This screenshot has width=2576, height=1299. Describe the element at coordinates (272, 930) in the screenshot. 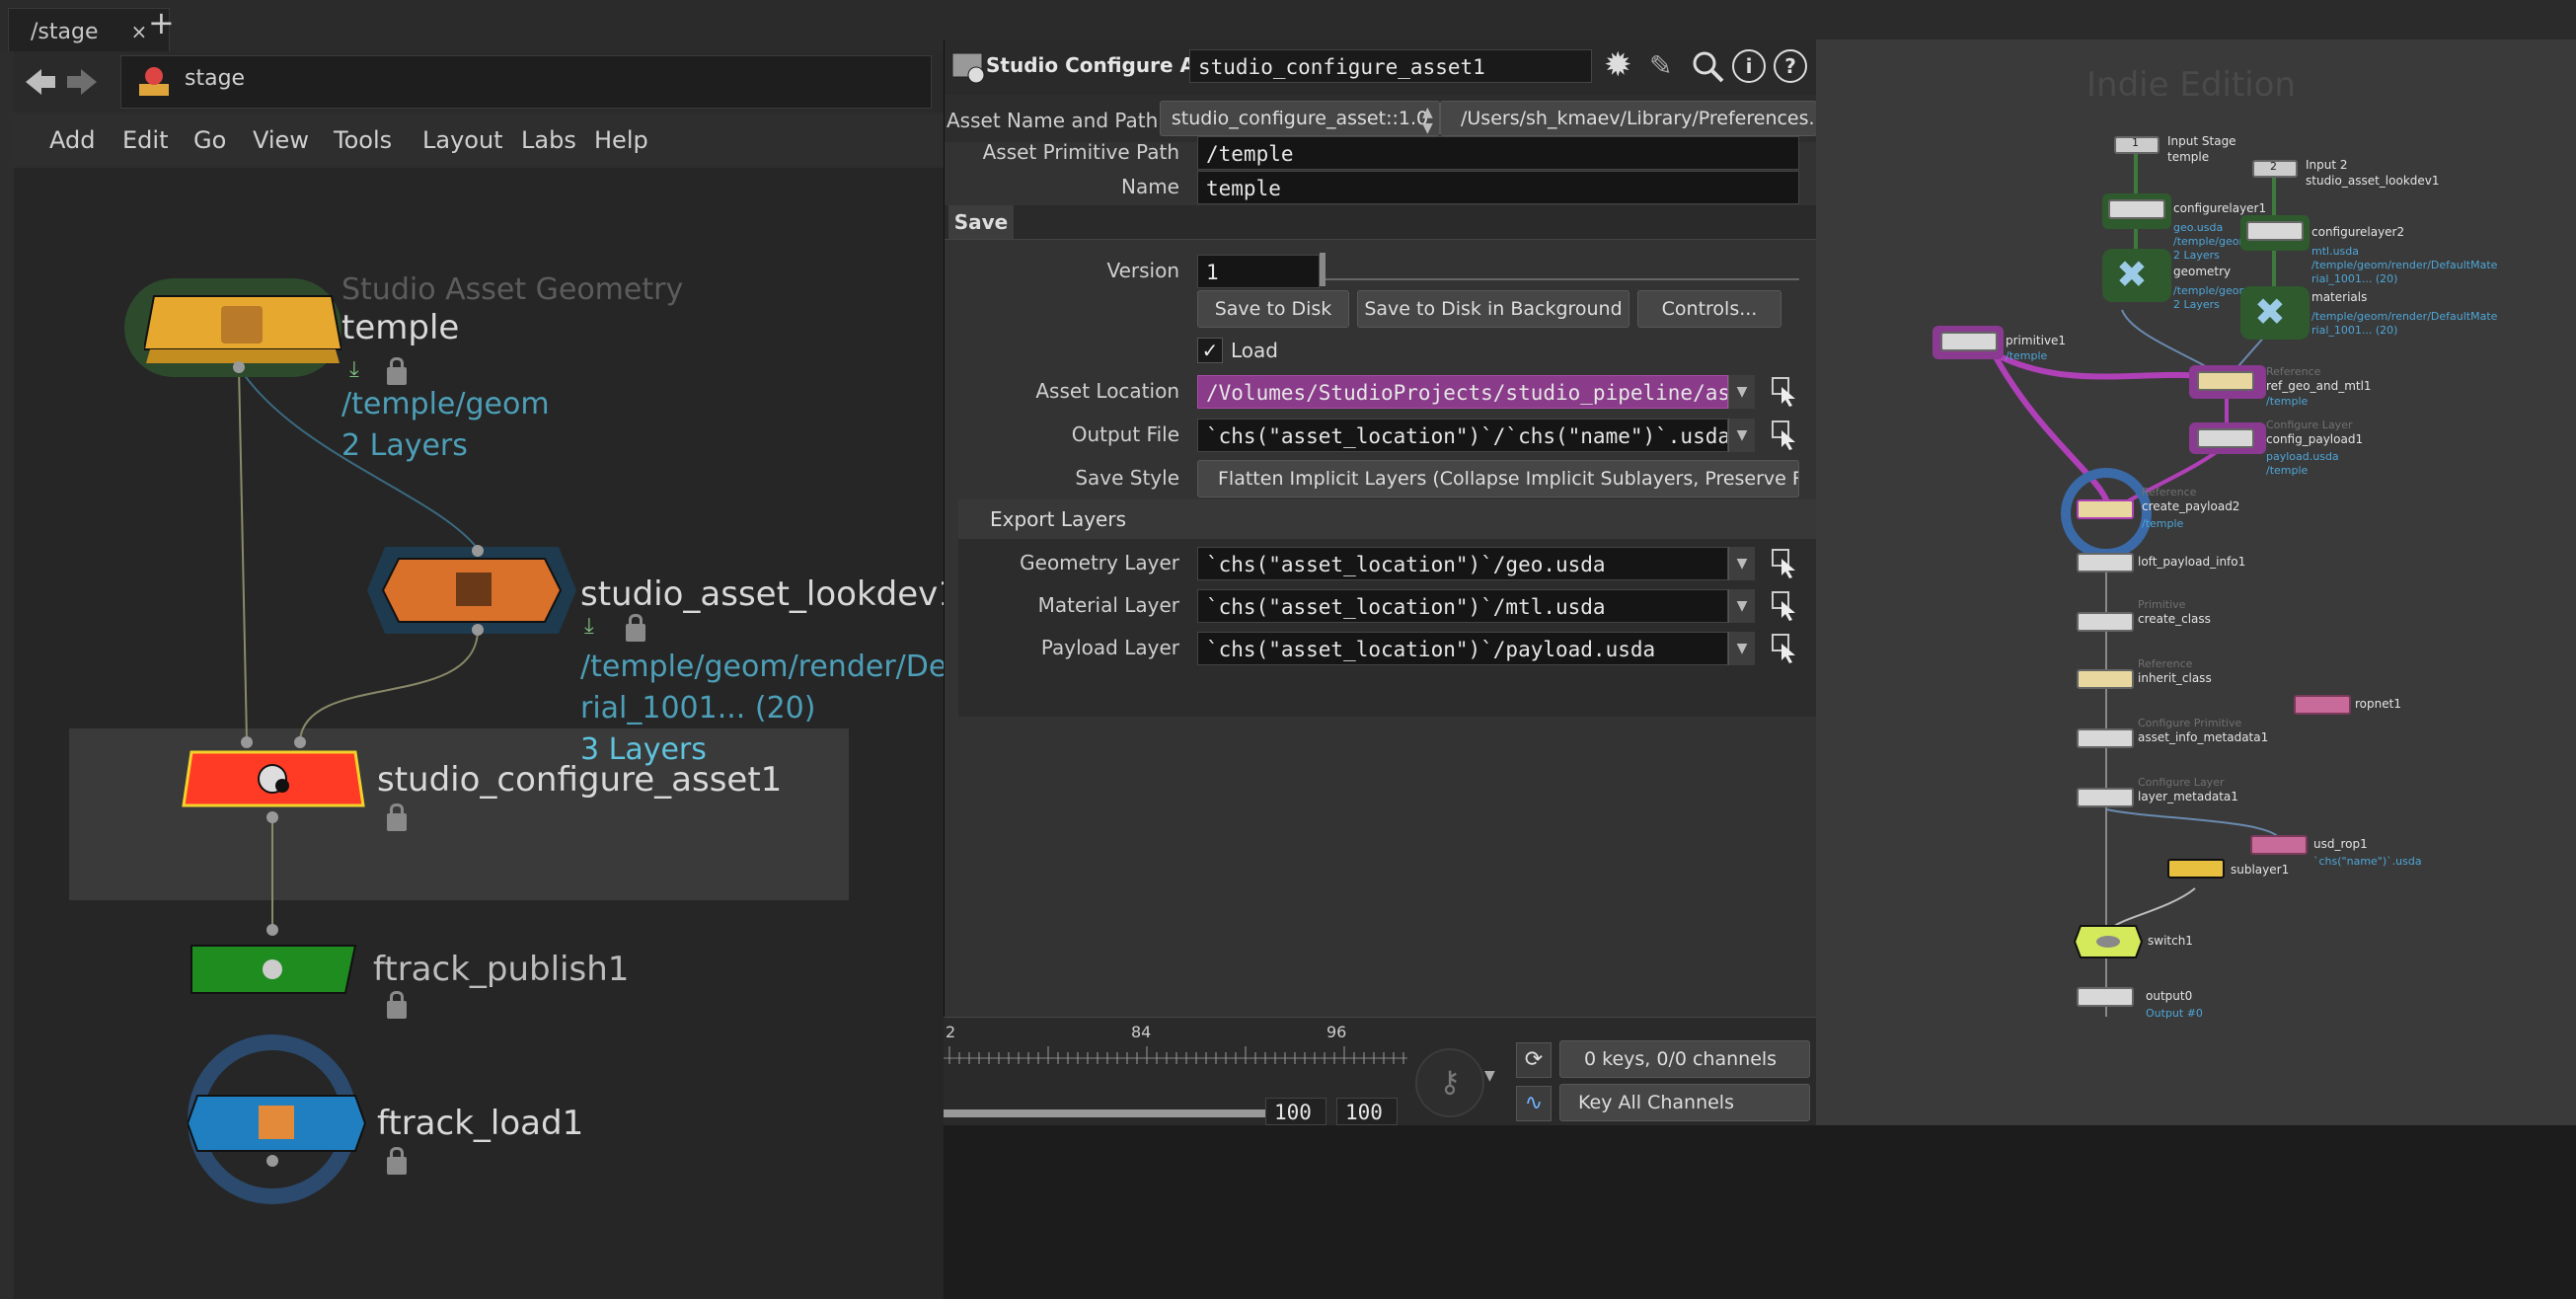

I see `publish-input-dot` at that location.